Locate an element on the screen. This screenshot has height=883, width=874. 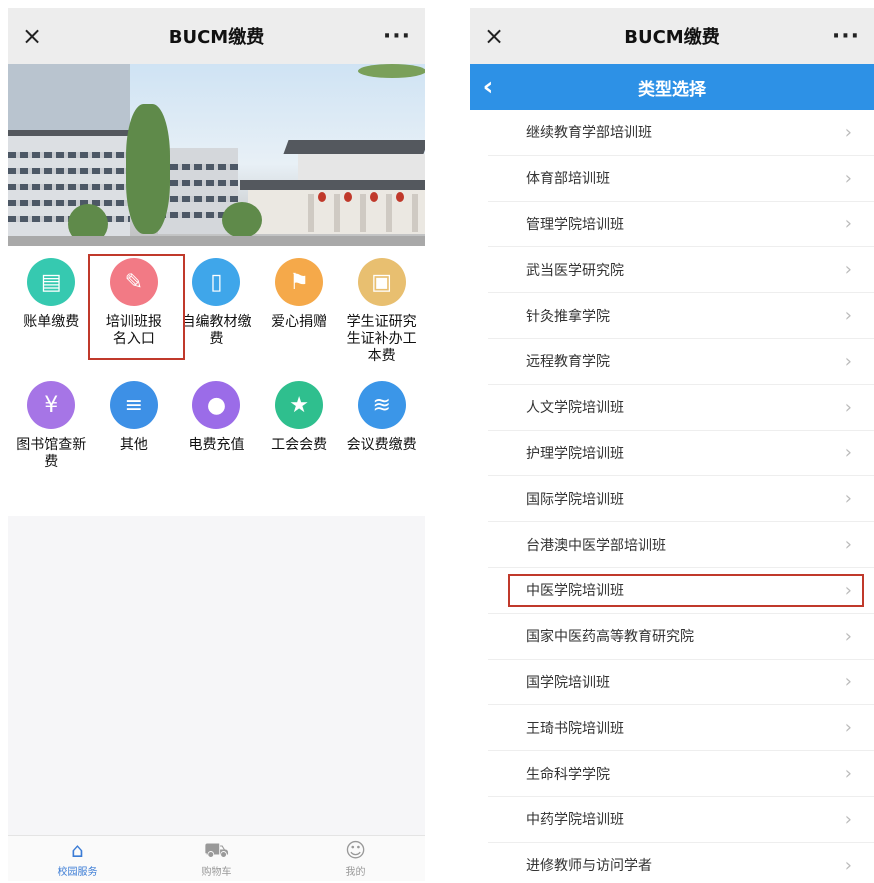
service-item-id-card-fee: ▣ 学生证研究生证补办工本费 is located at coordinates (382, 311).